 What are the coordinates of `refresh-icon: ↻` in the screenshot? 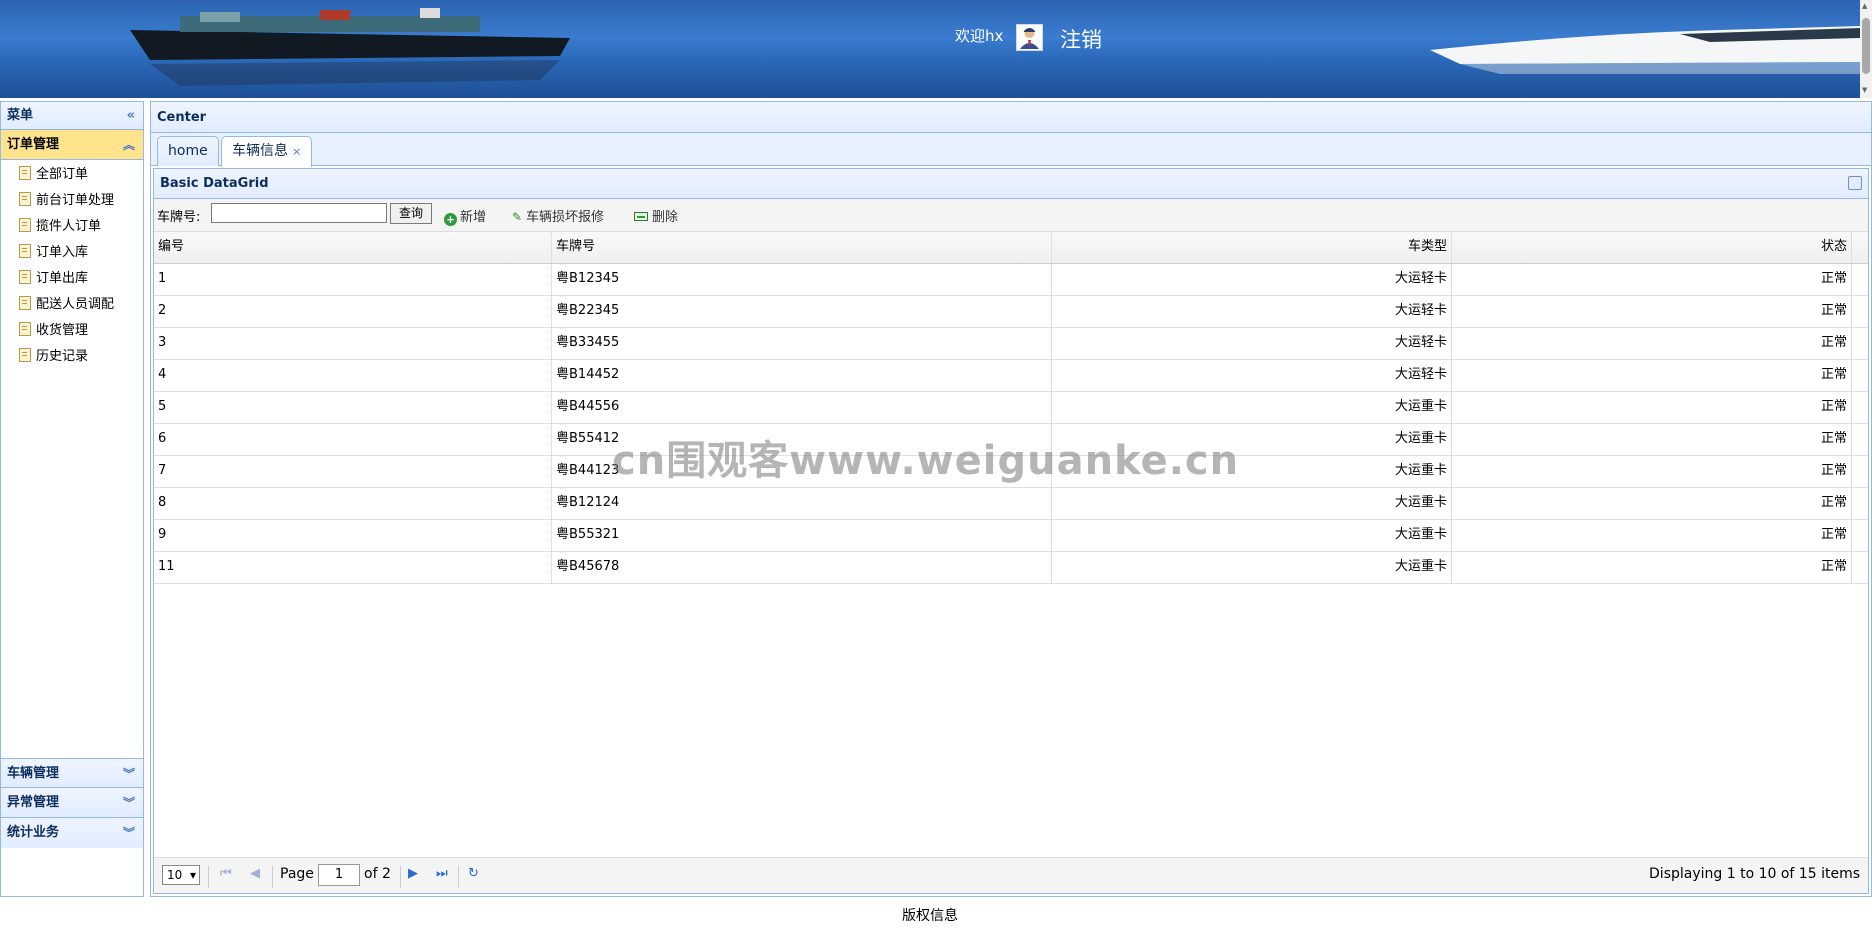 It's located at (473, 873).